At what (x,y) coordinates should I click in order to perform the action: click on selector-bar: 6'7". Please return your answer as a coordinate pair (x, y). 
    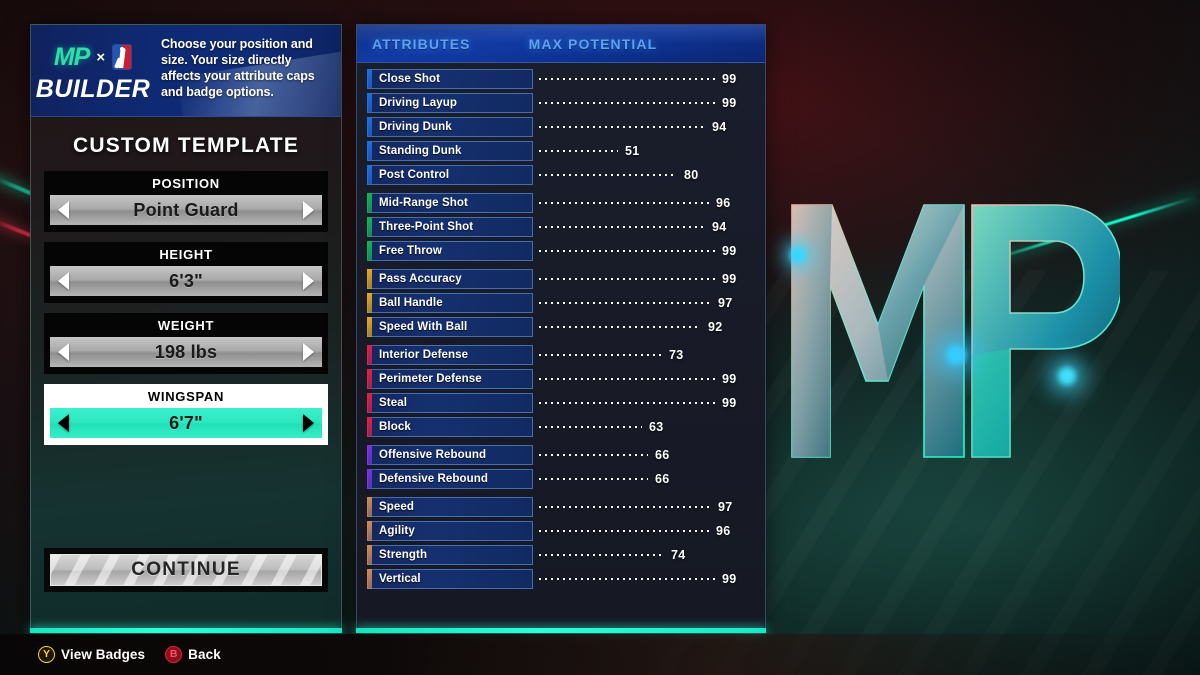
    Looking at the image, I should click on (186, 423).